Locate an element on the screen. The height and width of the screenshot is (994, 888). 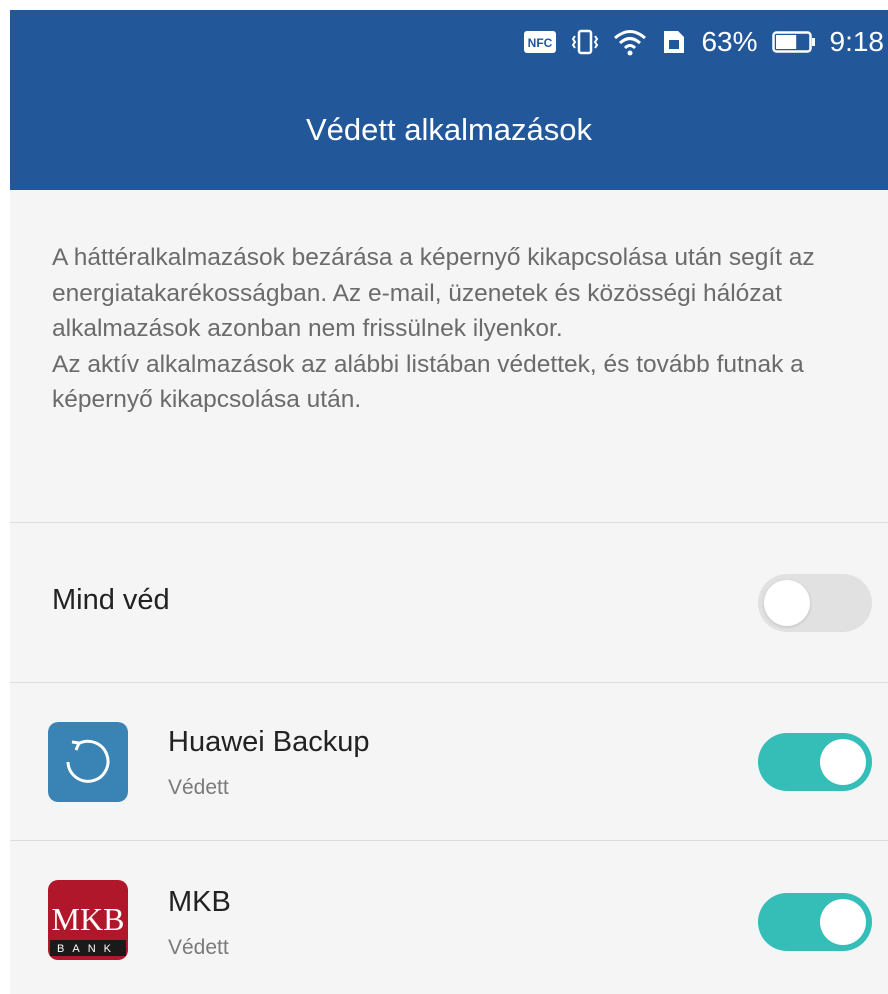
battery-percent: 63% is located at coordinates (729, 41).